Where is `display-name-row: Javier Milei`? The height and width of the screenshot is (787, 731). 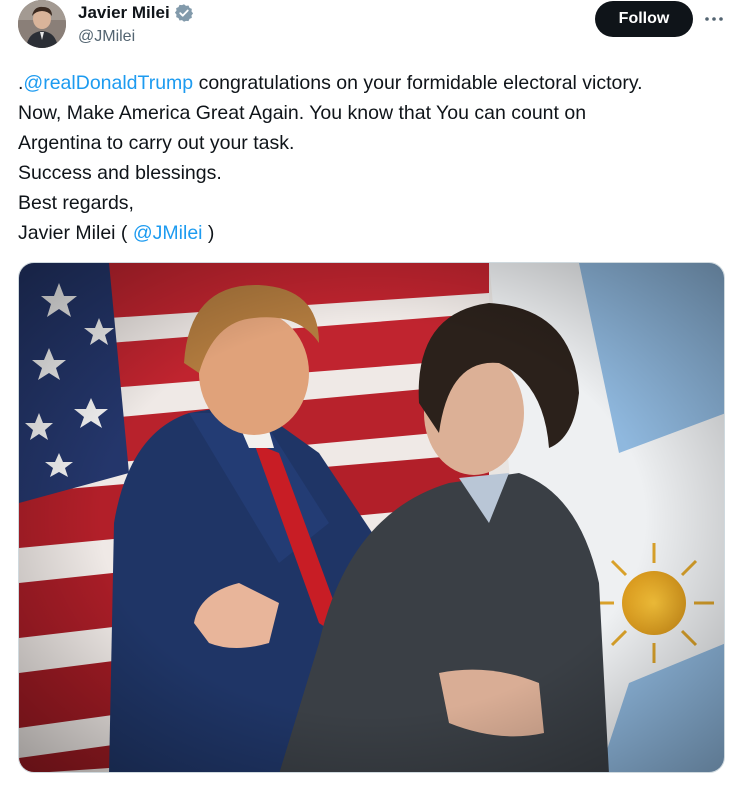 display-name-row: Javier Milei is located at coordinates (136, 13).